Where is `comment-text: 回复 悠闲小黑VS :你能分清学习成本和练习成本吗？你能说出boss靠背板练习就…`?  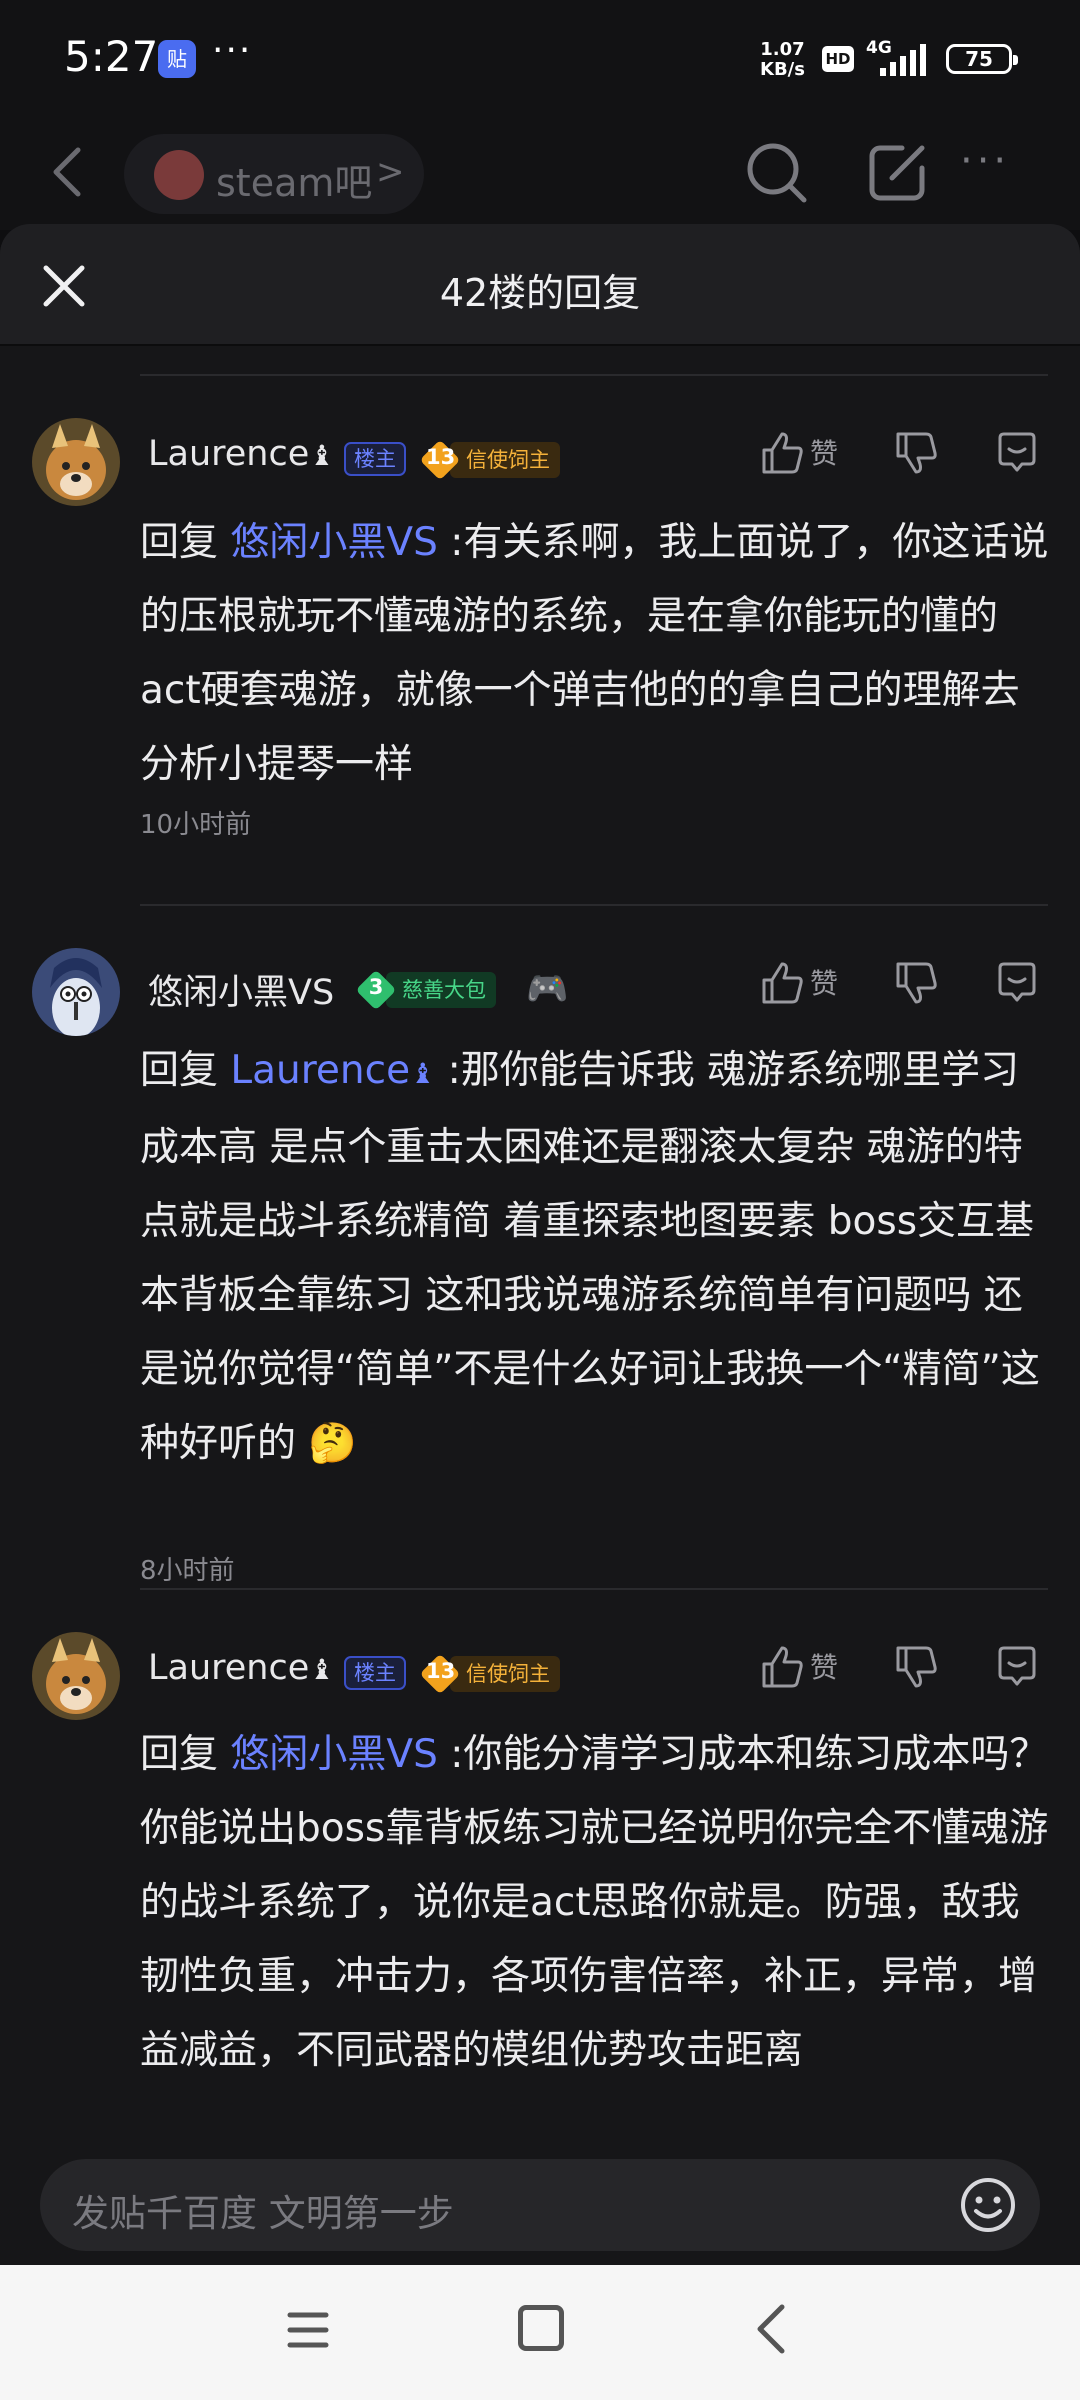 comment-text: 回复 悠闲小黑VS :你能分清学习成本和练习成本吗？你能说出boss靠背板练习就… is located at coordinates (595, 1903).